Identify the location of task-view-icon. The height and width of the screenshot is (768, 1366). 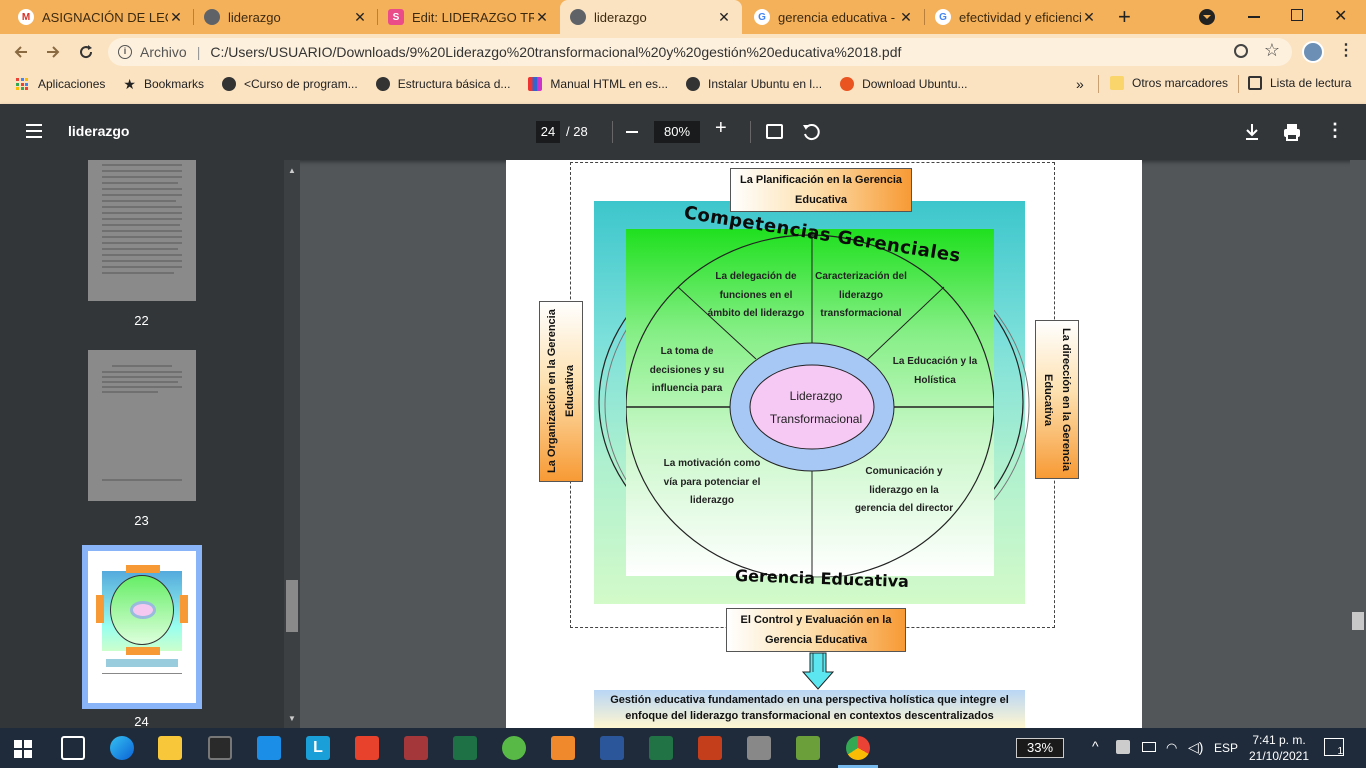
(73, 748).